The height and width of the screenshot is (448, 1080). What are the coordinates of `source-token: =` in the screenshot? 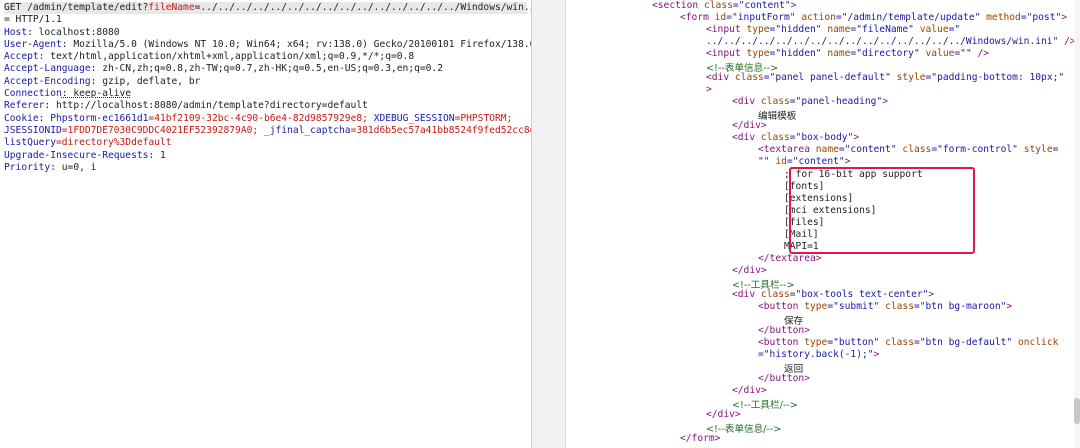 It's located at (1055, 149).